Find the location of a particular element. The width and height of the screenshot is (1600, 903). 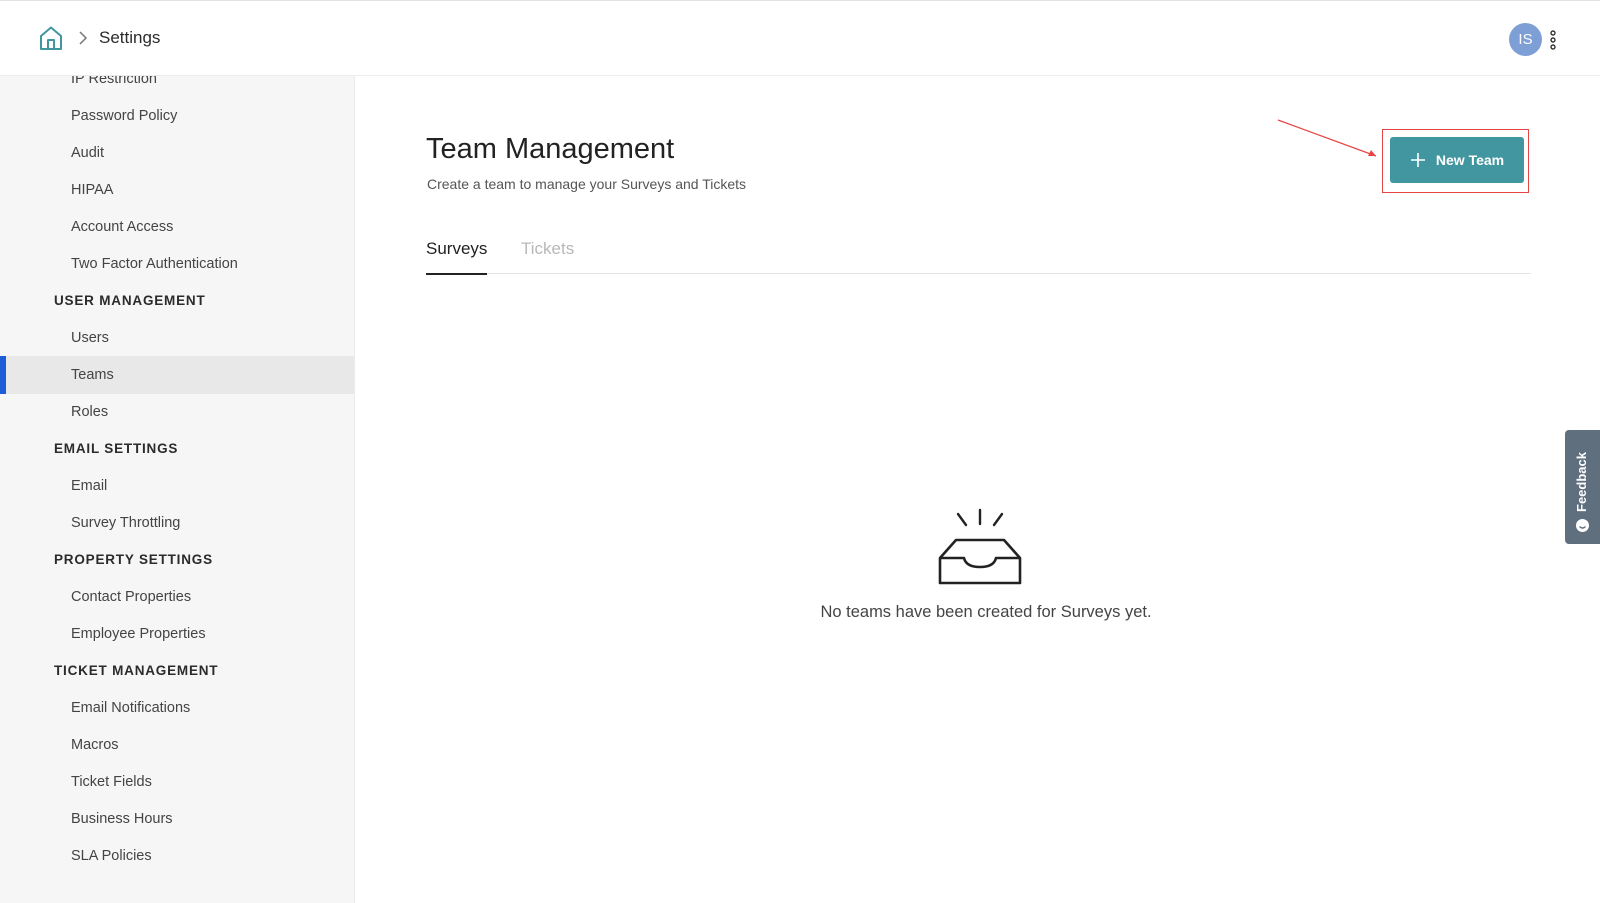

sidebar-item-macros: Macros is located at coordinates (177, 745).